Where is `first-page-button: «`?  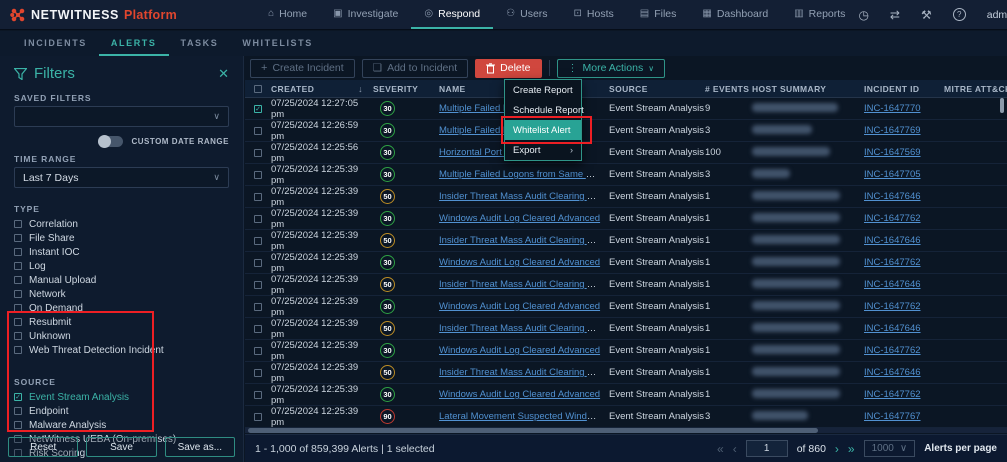 first-page-button: « is located at coordinates (720, 449).